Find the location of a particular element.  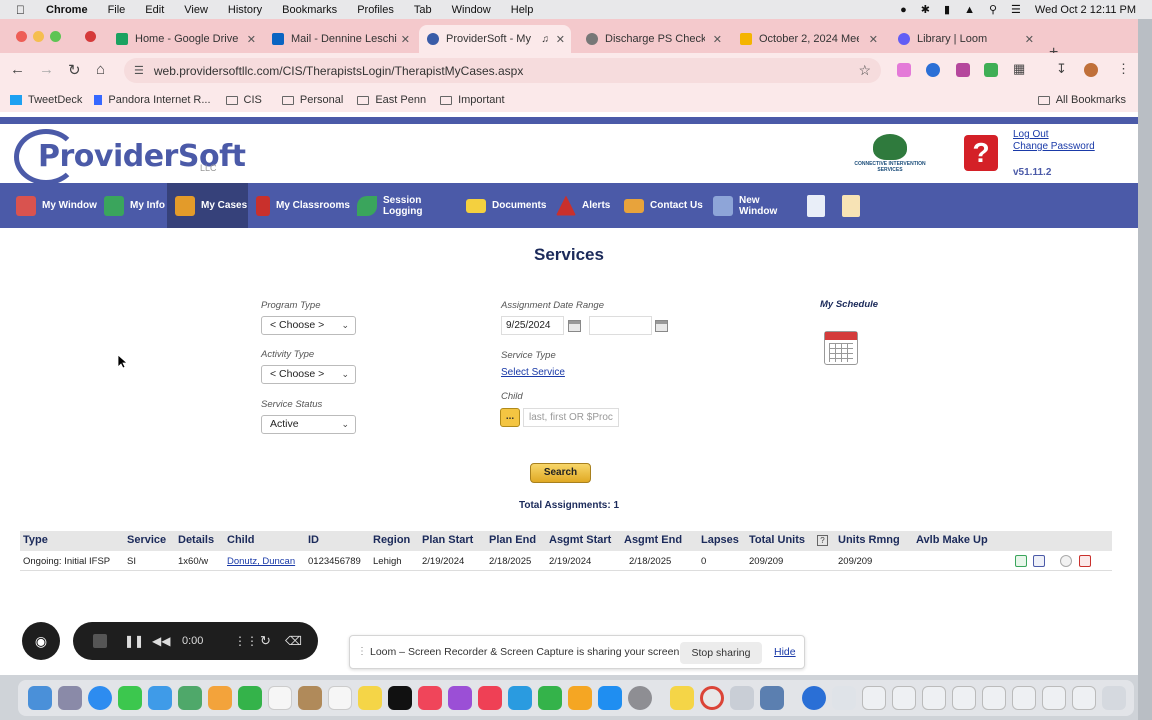

loom-camera-button: ◉ is located at coordinates (41, 641).